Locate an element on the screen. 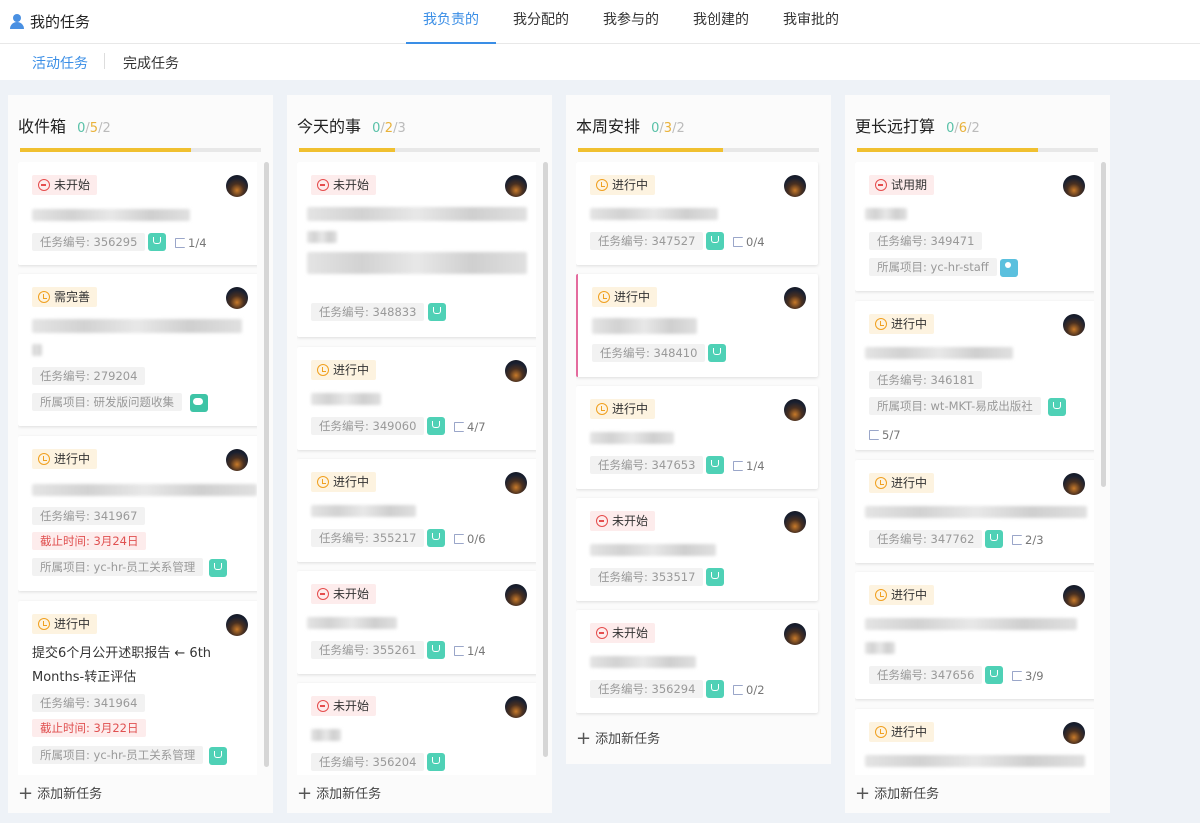 Image resolution: width=1200 pixels, height=823 pixels. subtab-active-tasks: 活动任务 is located at coordinates (60, 63).